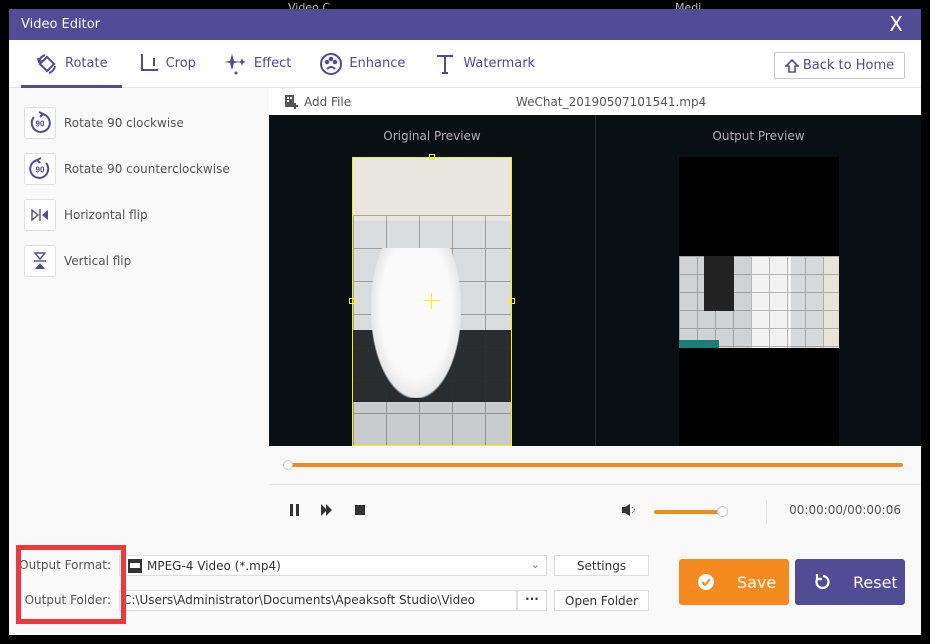 This screenshot has height=644, width=930. Describe the element at coordinates (333, 565) in the screenshot. I see `output-format-select: MPEG-4 Video (*.mp4) ⌄` at that location.